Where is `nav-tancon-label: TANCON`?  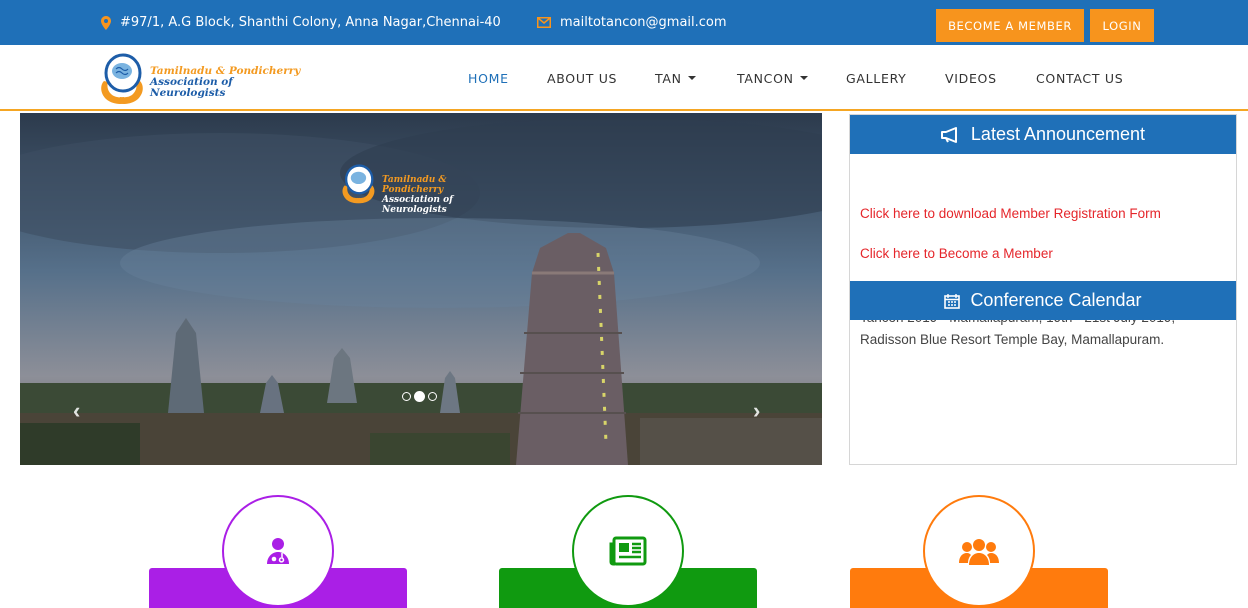
nav-tancon-label: TANCON is located at coordinates (765, 78).